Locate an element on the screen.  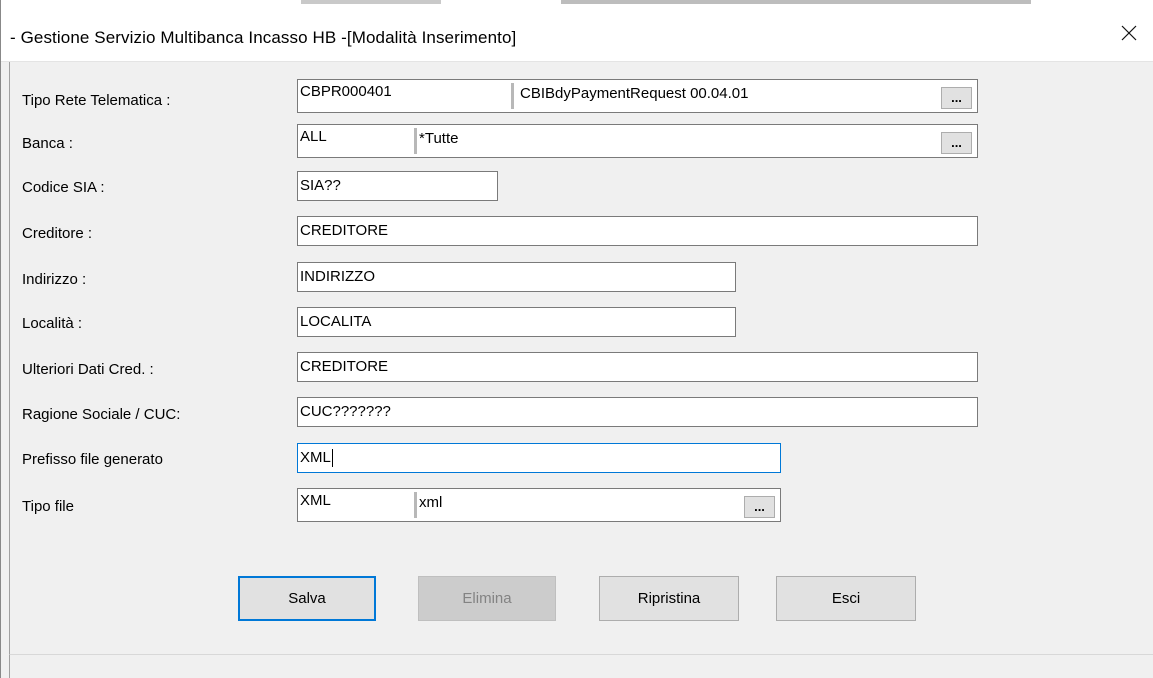
prefisso-file-input: XML is located at coordinates (539, 458).